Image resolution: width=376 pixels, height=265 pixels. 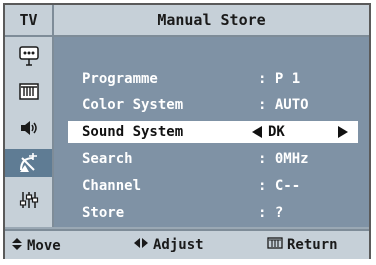 I want to click on tv-label: TV, so click(x=29, y=20).